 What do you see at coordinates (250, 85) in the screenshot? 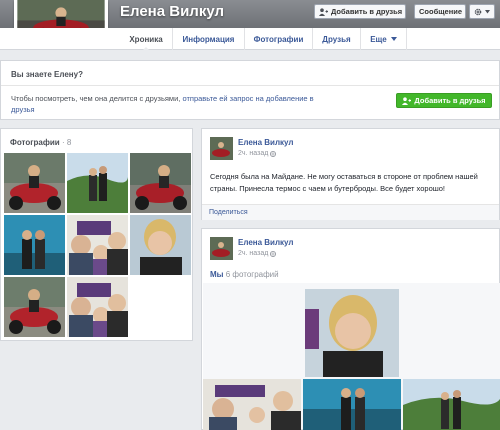
I see `divider` at bounding box center [250, 85].